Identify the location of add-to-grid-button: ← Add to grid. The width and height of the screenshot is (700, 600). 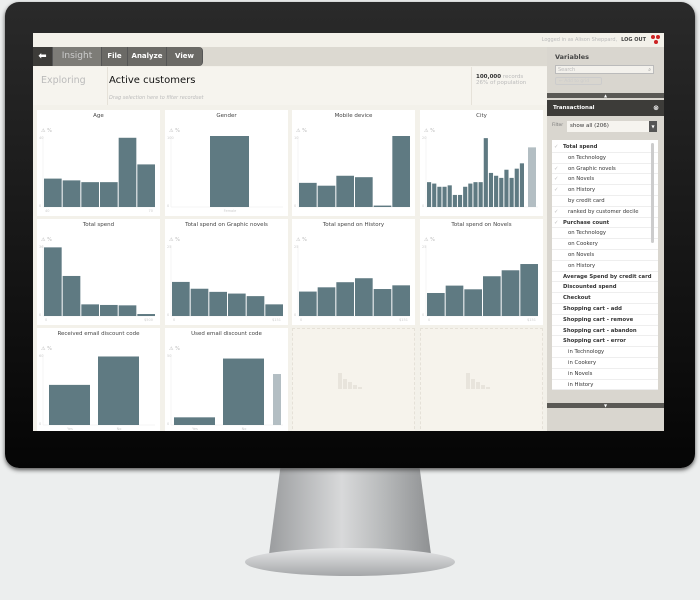
(578, 81).